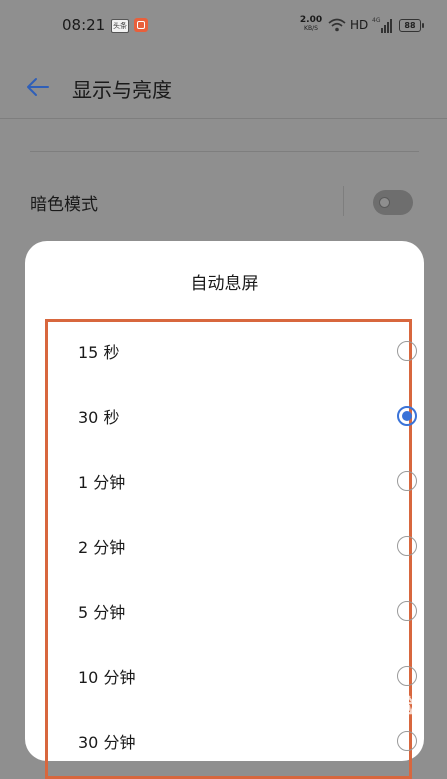 The height and width of the screenshot is (779, 447). I want to click on option-label: 5 分钟, so click(102, 612).